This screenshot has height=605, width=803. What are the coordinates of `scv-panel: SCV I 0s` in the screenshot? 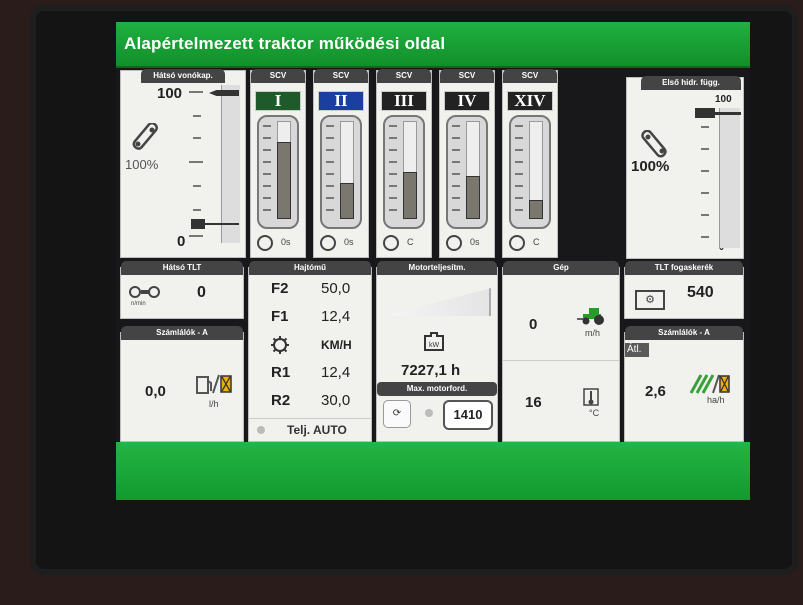 It's located at (278, 163).